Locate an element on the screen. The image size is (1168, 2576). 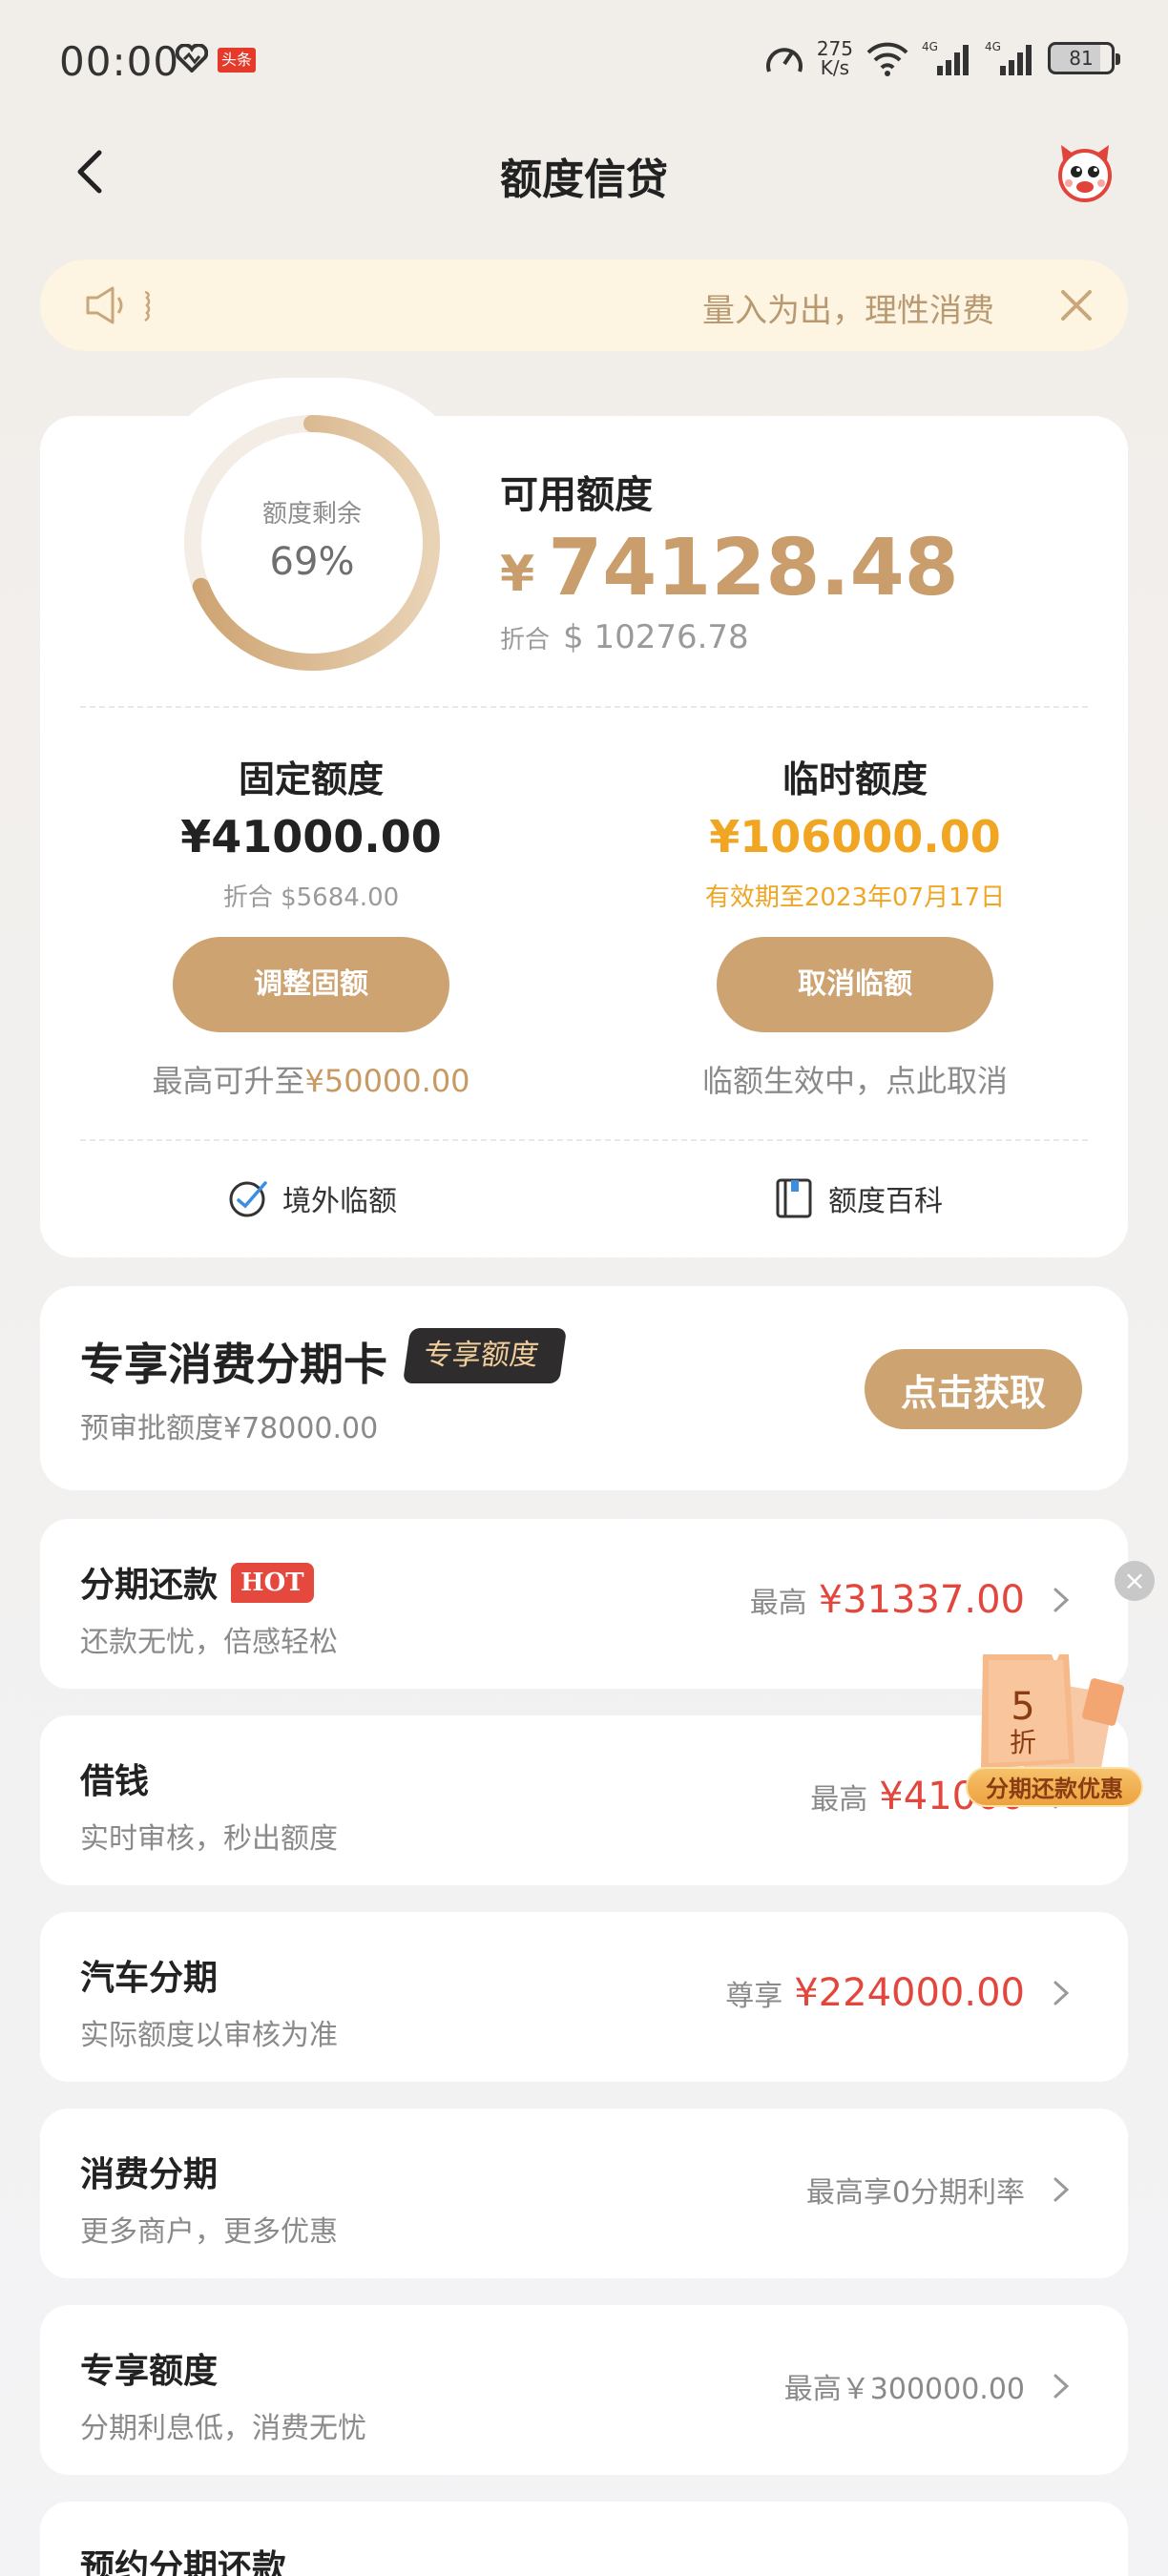
svg-text: 5 is located at coordinates (1022, 1707).